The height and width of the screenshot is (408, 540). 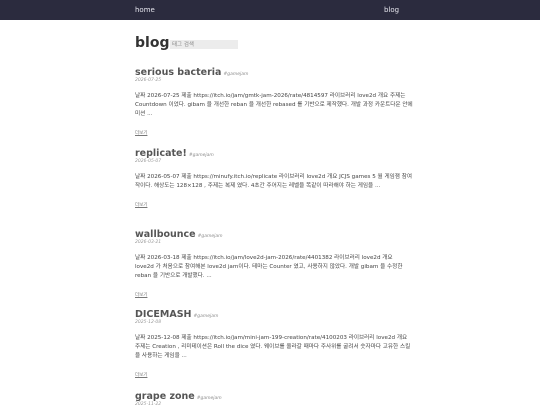 I want to click on post-date: 2025-12-08, so click(x=148, y=322).